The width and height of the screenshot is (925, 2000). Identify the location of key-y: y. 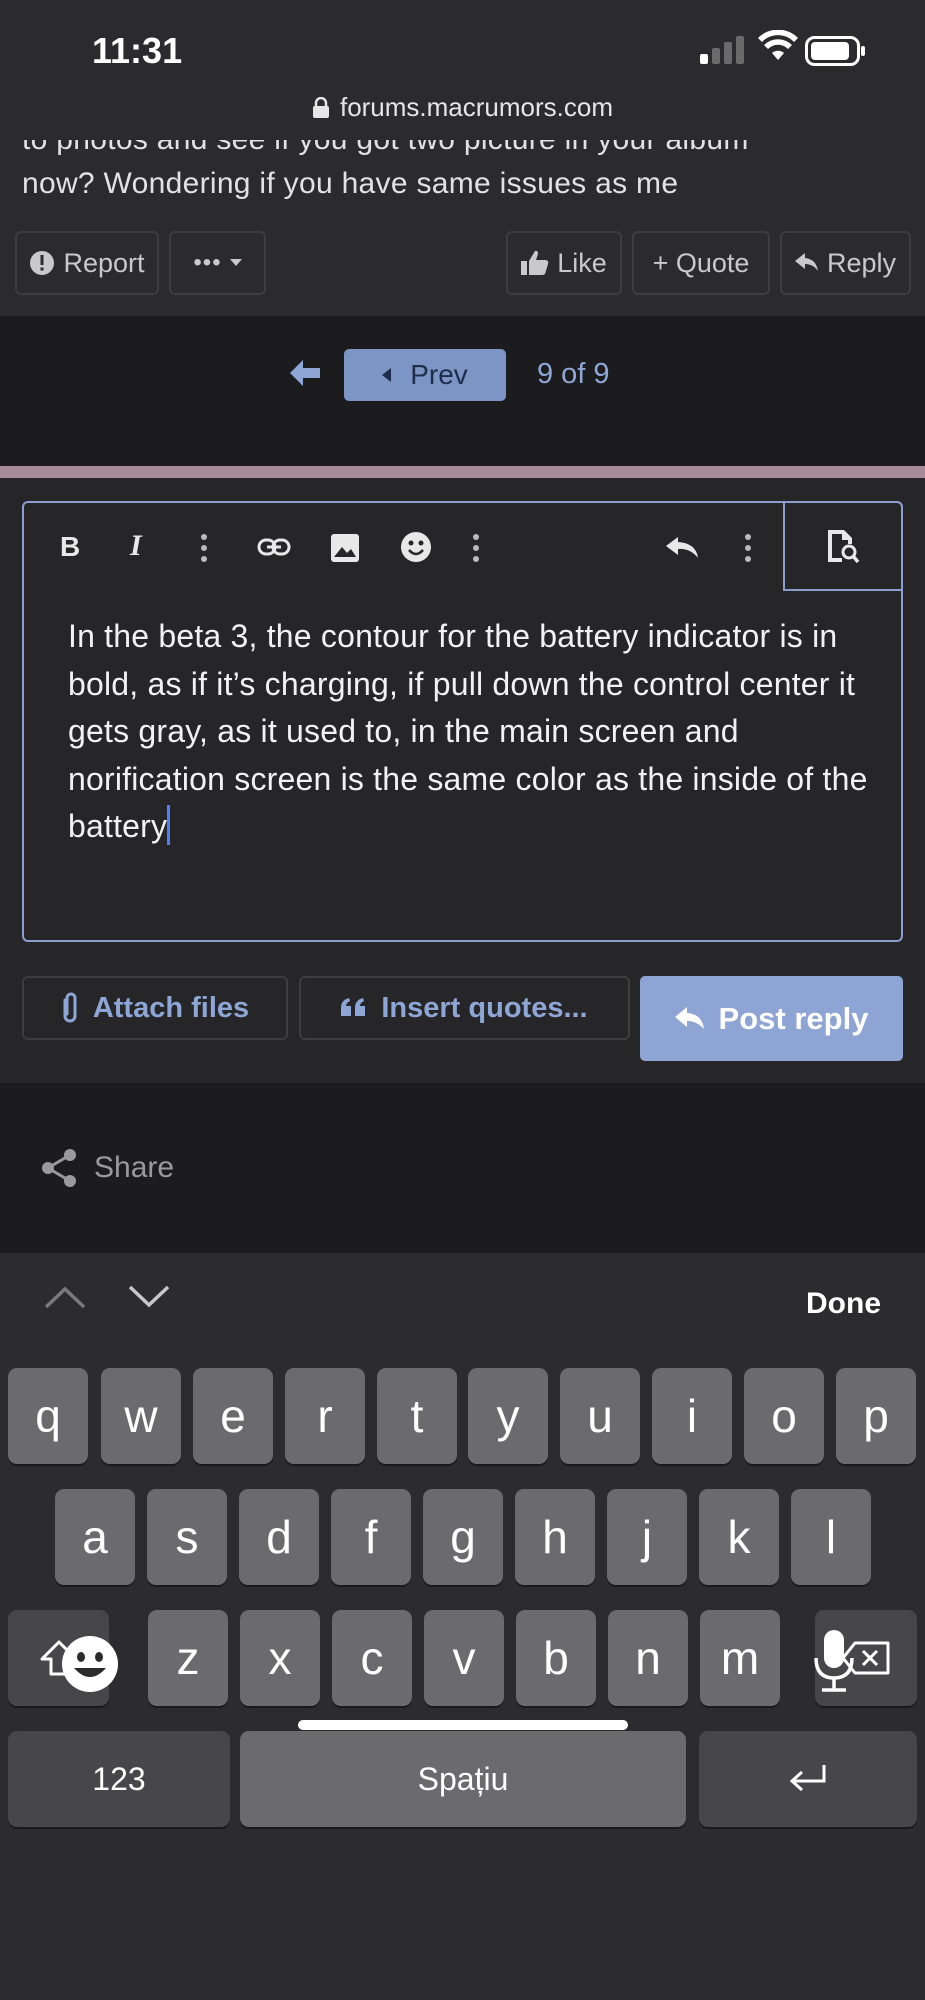
(508, 1416).